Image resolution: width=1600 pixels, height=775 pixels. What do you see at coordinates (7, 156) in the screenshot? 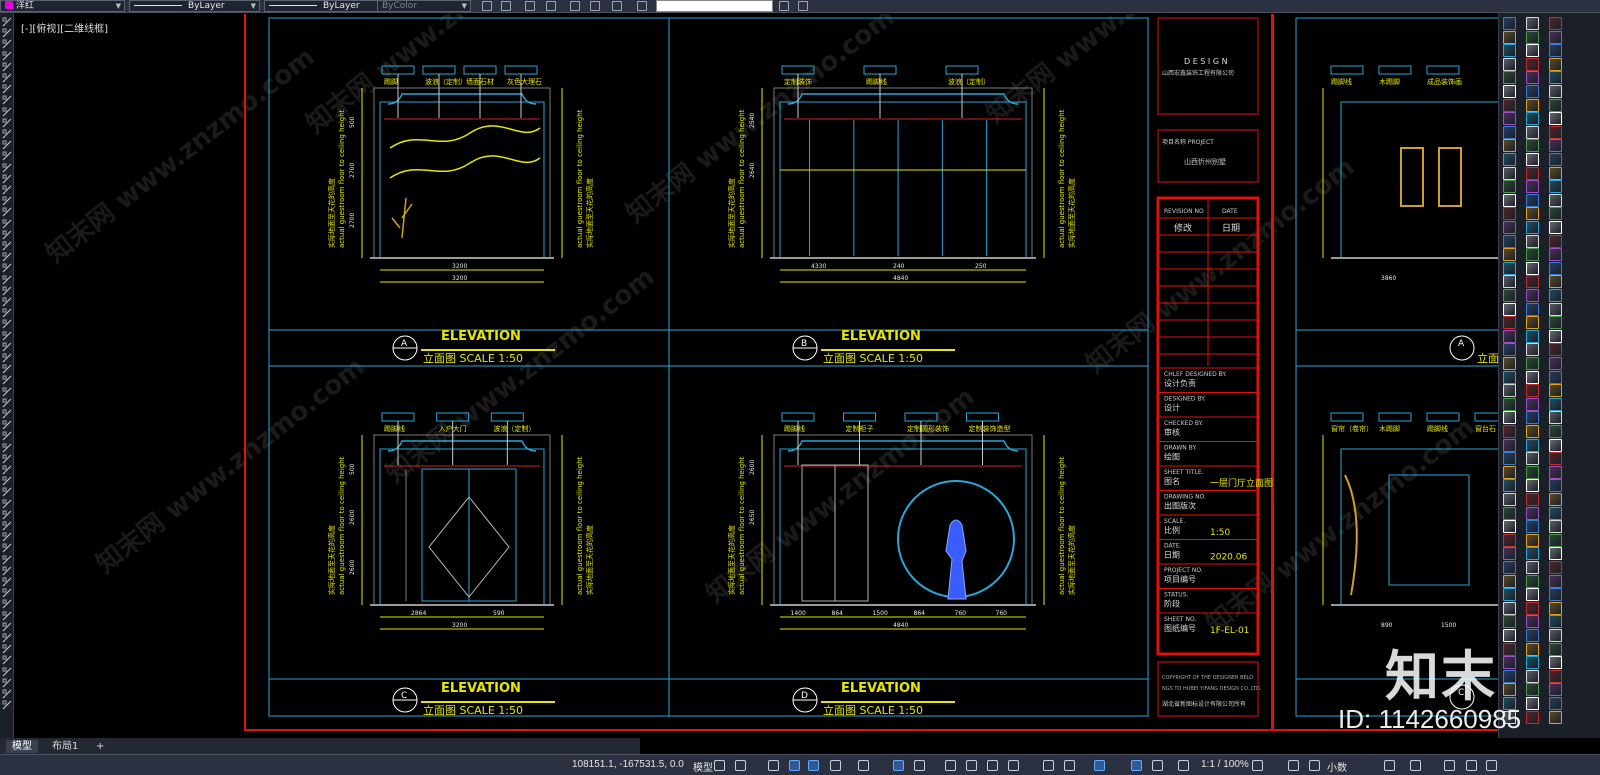
I see `region-icon` at bounding box center [7, 156].